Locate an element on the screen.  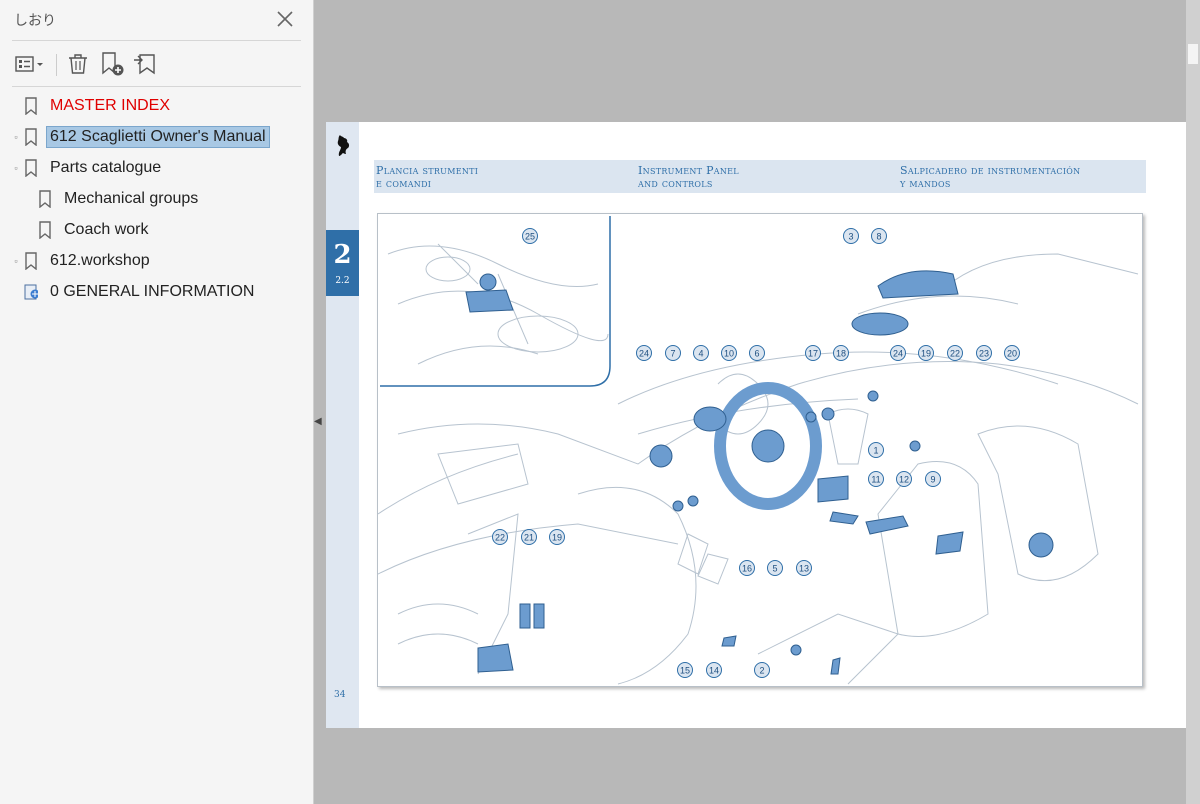
trash-icon is located at coordinates (78, 64).